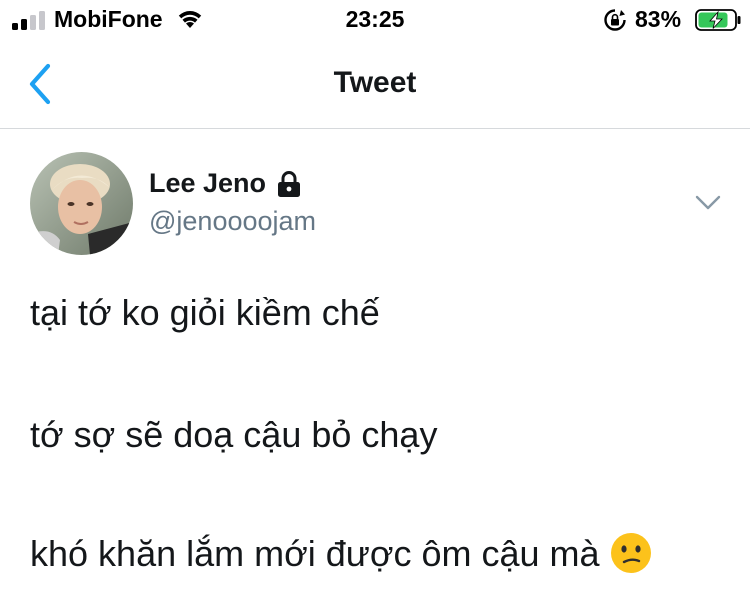 The image size is (750, 602). Describe the element at coordinates (208, 183) in the screenshot. I see `author-name: Lee Jeno` at that location.